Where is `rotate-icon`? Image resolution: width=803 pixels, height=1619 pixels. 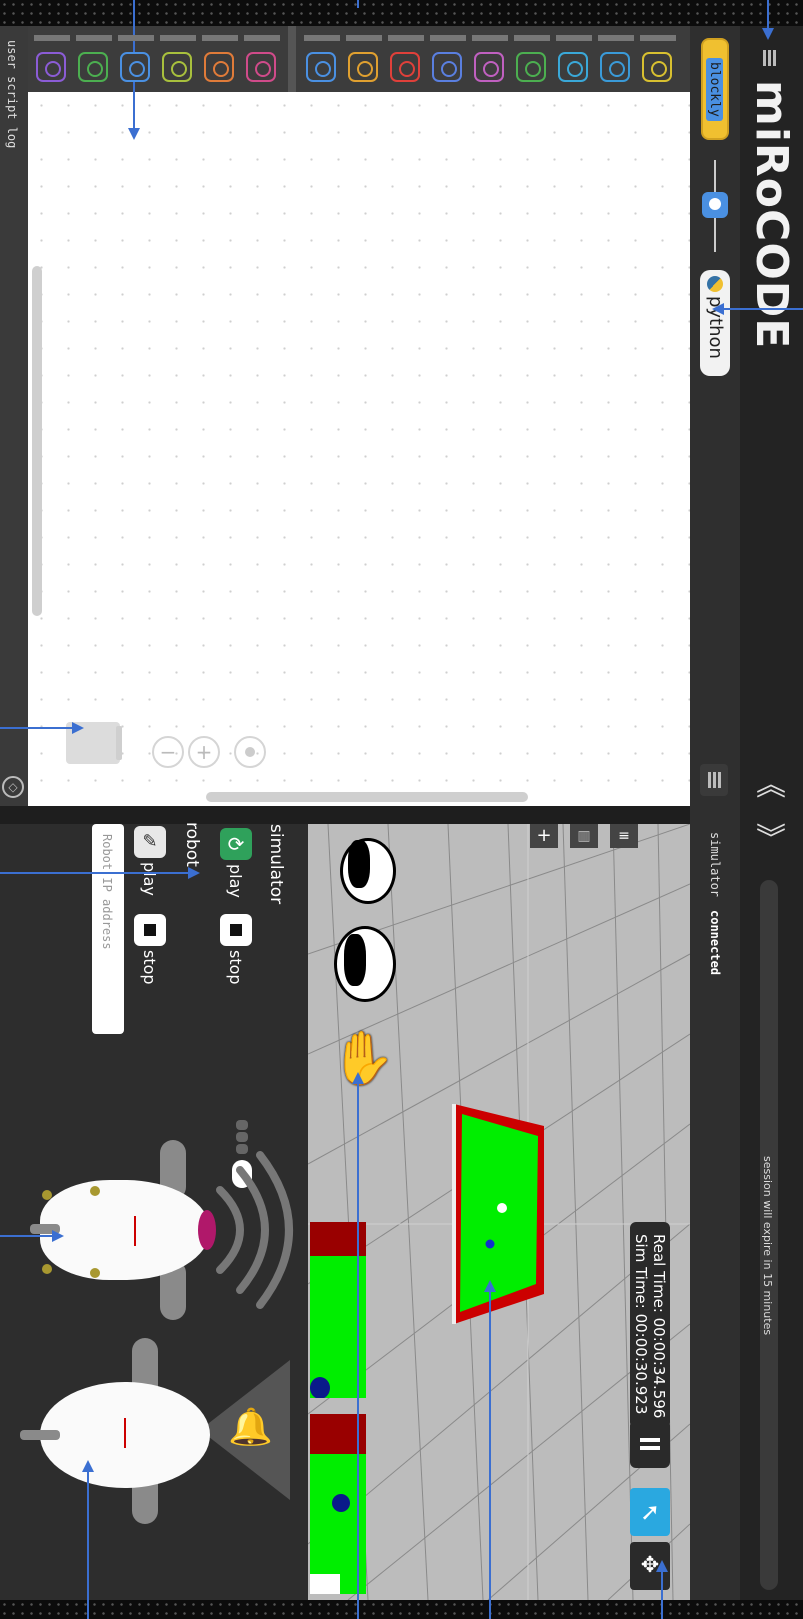 rotate-icon is located at coordinates (573, 67).